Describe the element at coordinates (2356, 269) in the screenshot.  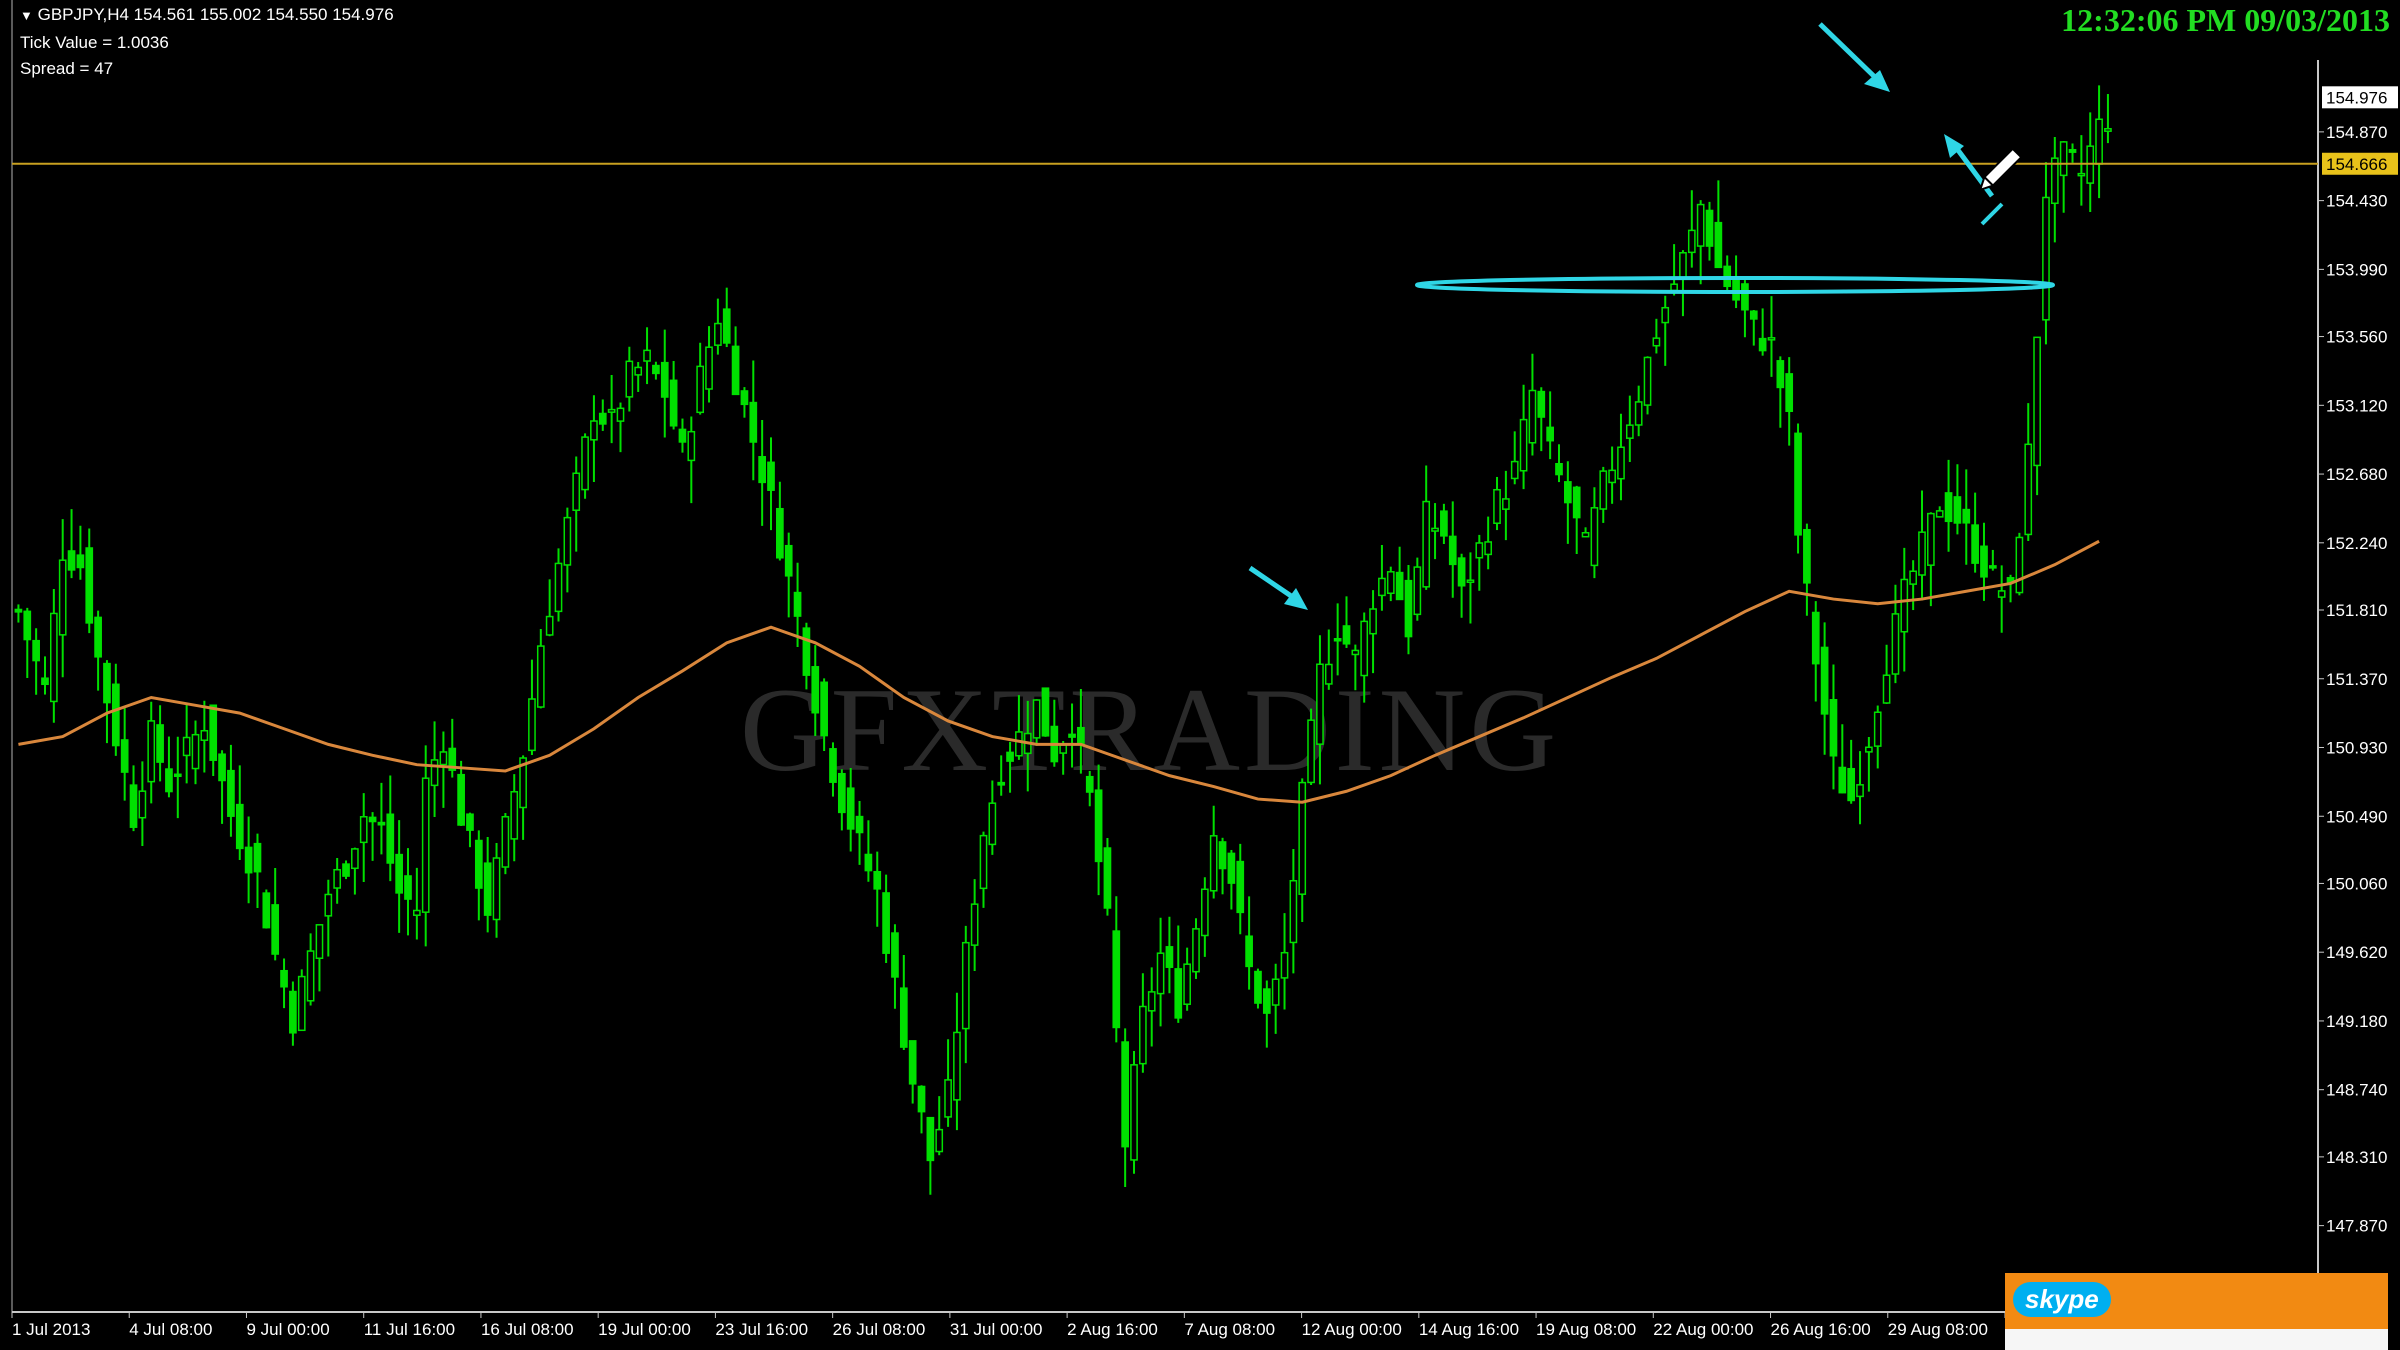
I see `y-tick-label: 153.990` at that location.